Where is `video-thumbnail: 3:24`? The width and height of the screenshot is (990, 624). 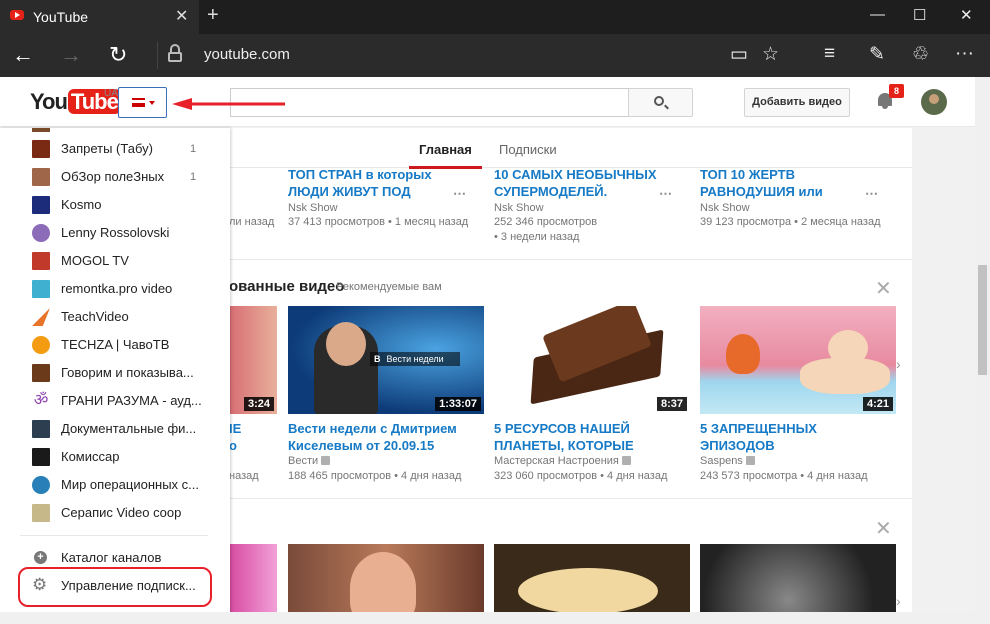
video-thumbnail: 3:24 is located at coordinates (253, 360).